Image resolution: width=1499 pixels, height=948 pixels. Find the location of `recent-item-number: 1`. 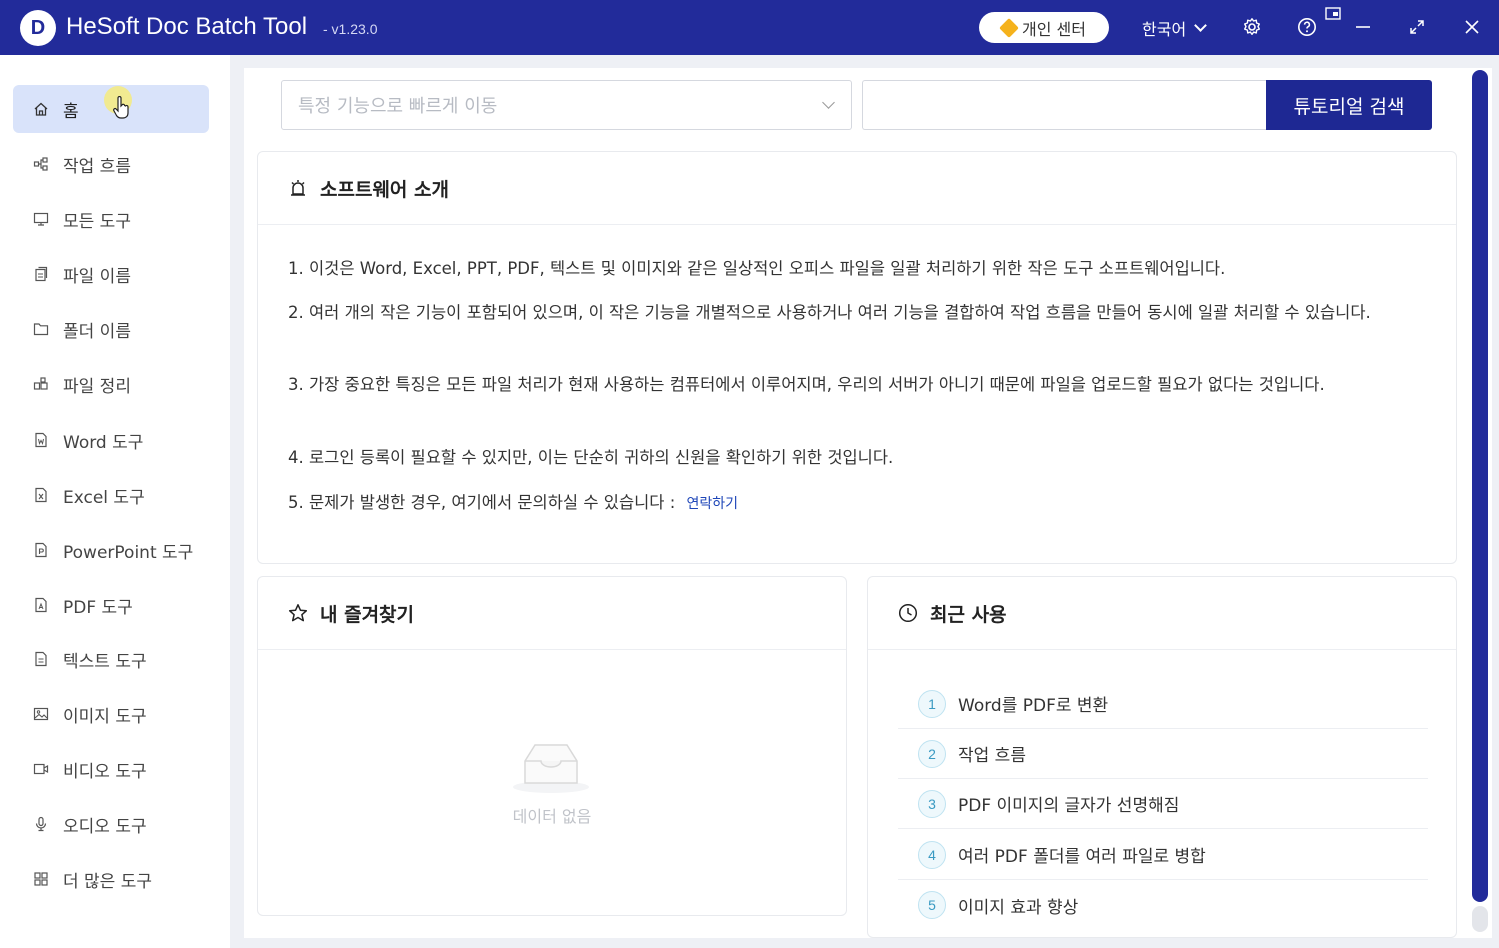

recent-item-number: 1 is located at coordinates (932, 703).